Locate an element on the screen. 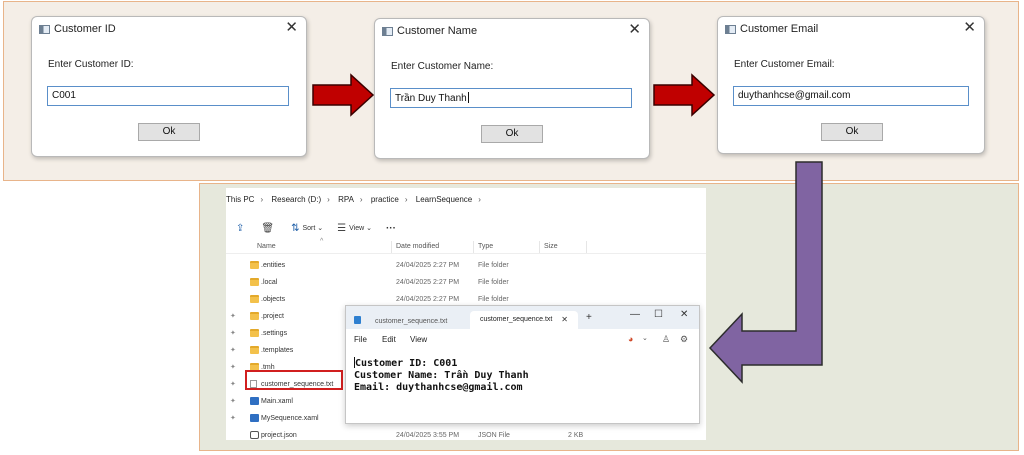  file-name: .settings is located at coordinates (274, 333).